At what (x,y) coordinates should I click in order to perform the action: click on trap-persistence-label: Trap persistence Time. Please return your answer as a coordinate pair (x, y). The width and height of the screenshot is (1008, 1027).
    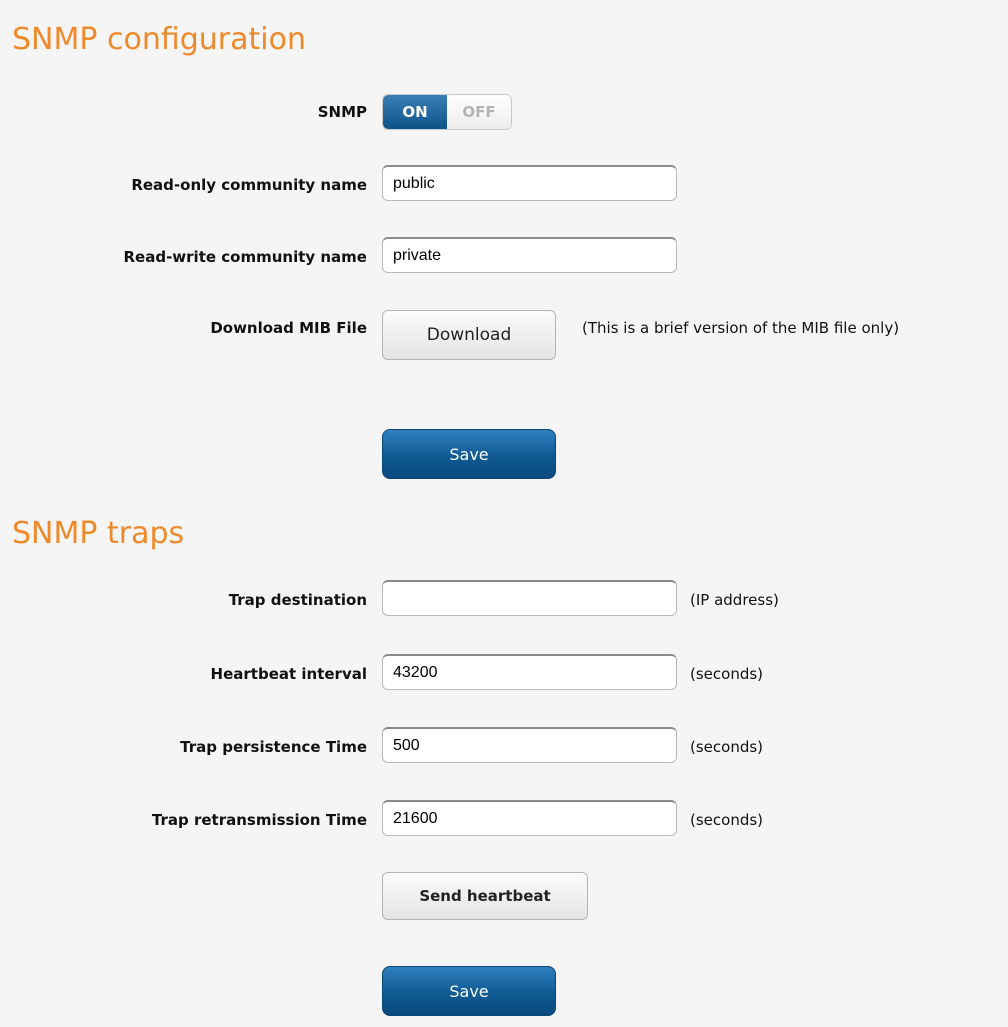
    Looking at the image, I should click on (273, 747).